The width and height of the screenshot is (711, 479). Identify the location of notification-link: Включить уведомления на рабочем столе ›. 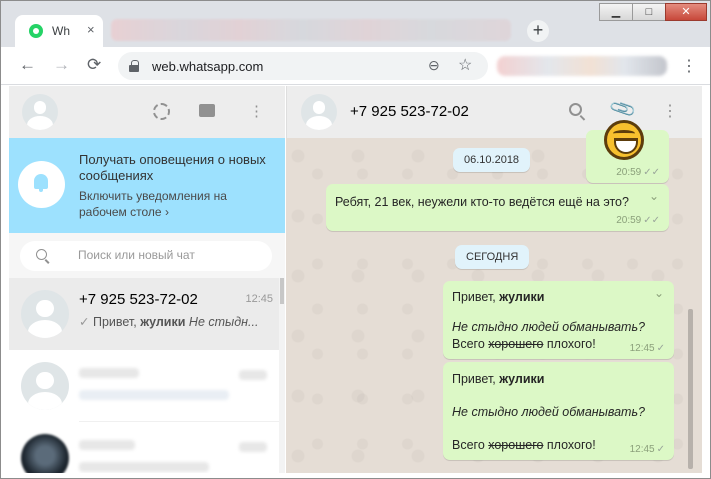
(177, 204).